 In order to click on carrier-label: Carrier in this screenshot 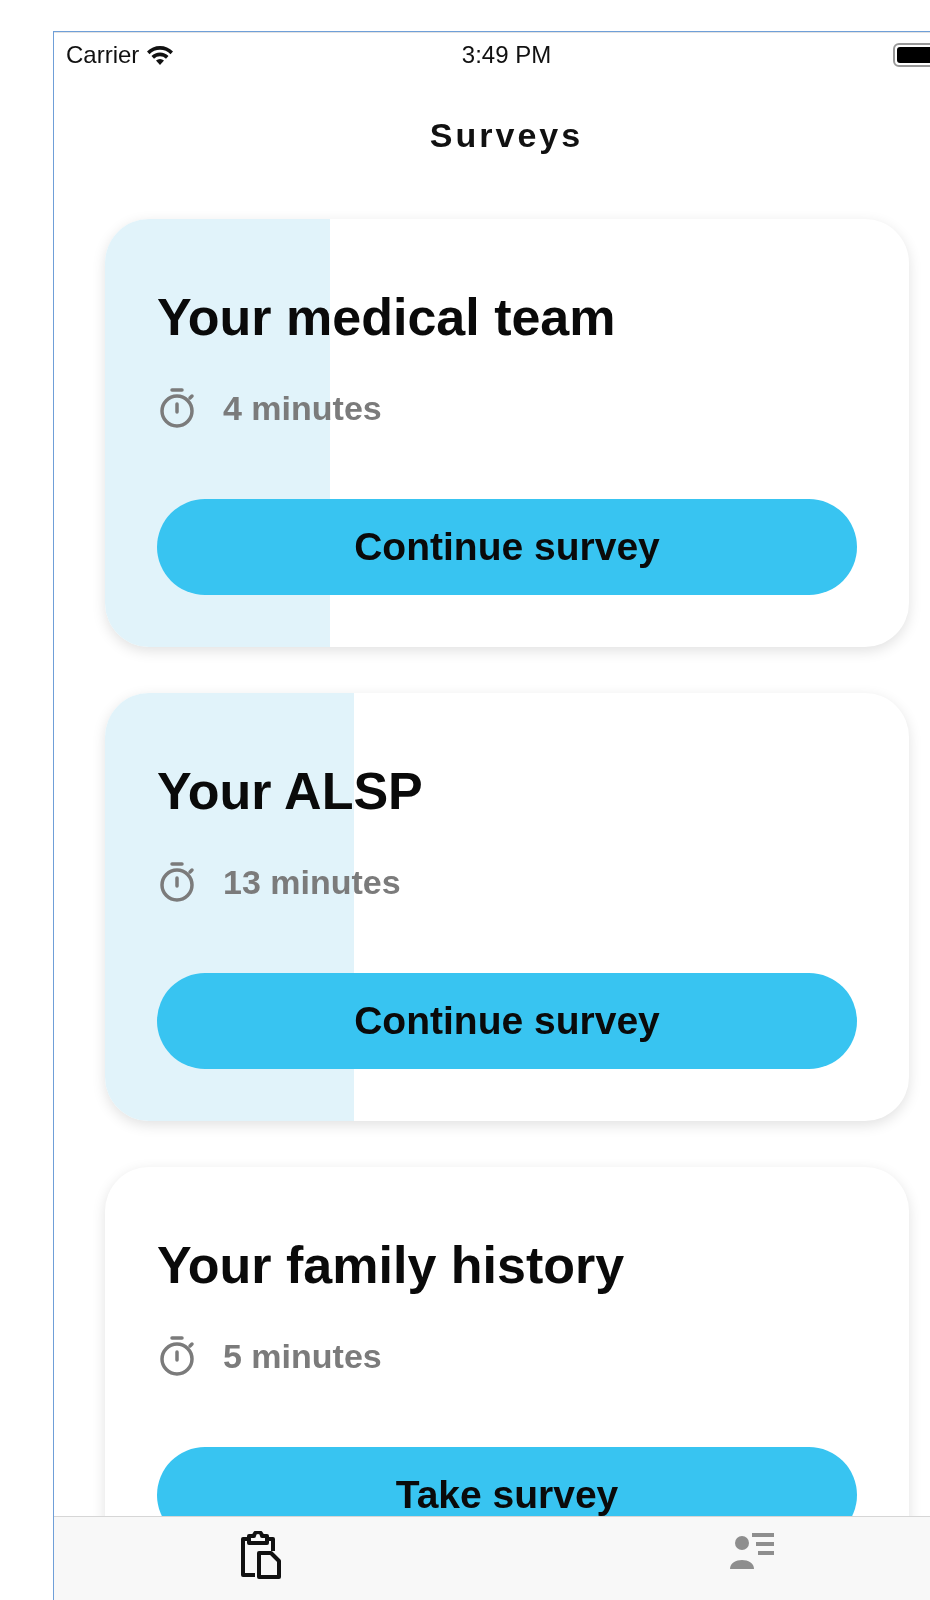, I will do `click(103, 55)`.